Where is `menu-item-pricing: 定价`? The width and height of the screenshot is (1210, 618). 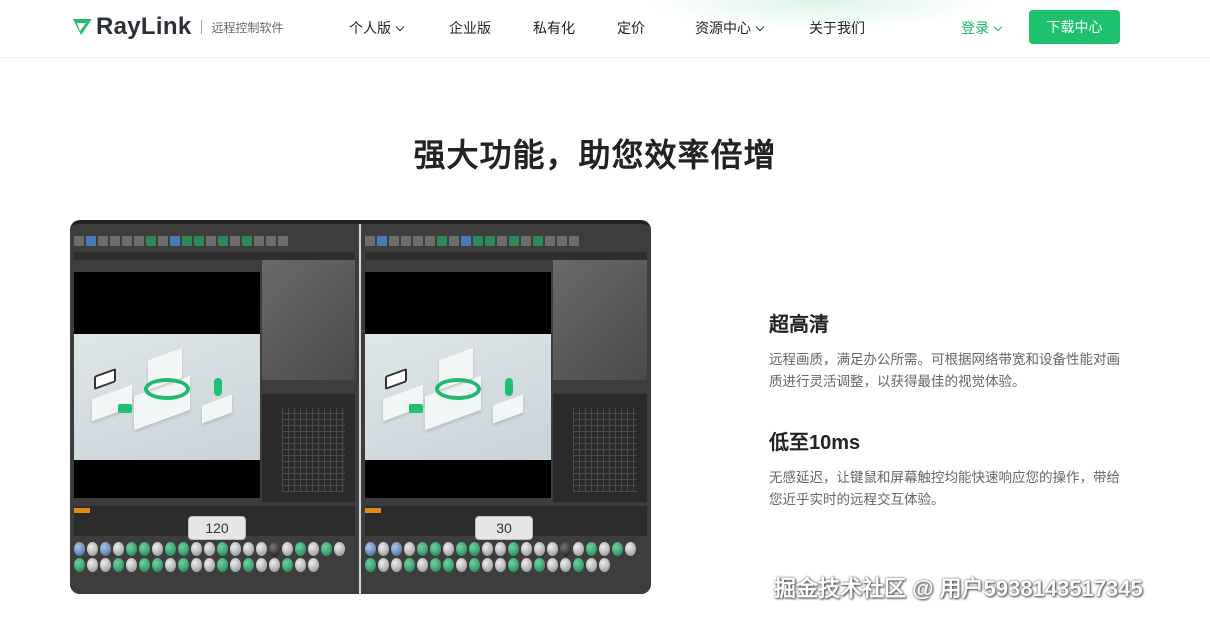
menu-item-pricing: 定价 is located at coordinates (631, 28).